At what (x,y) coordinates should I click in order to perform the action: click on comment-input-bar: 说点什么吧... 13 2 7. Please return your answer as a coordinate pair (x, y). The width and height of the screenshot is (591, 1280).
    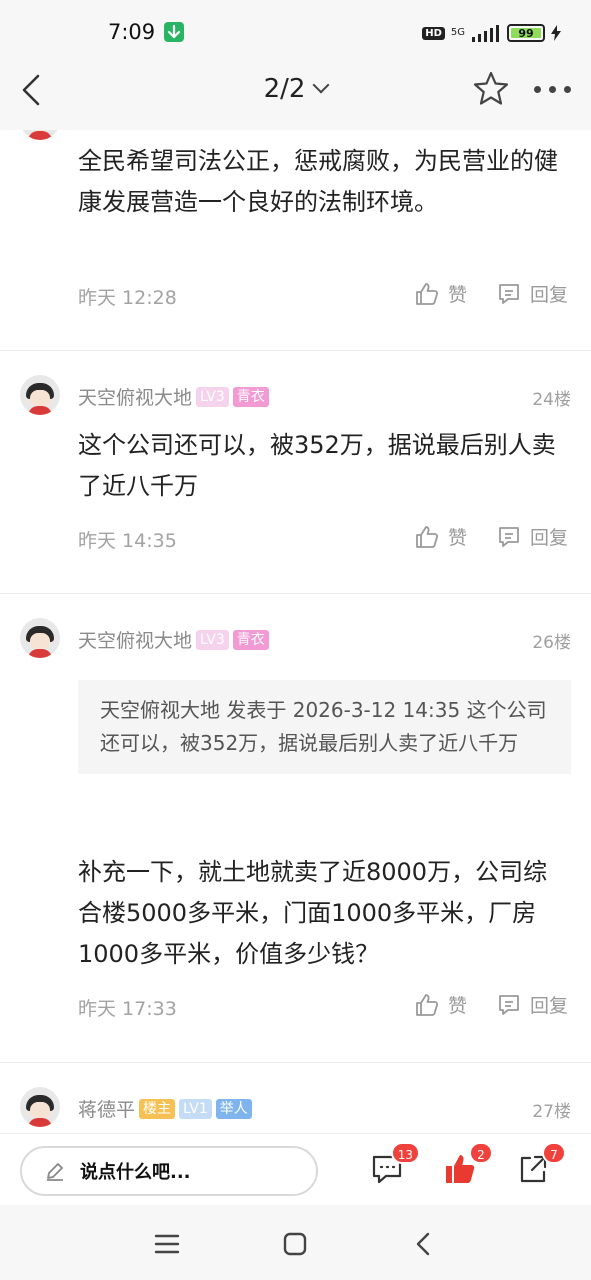
    Looking at the image, I should click on (295, 1169).